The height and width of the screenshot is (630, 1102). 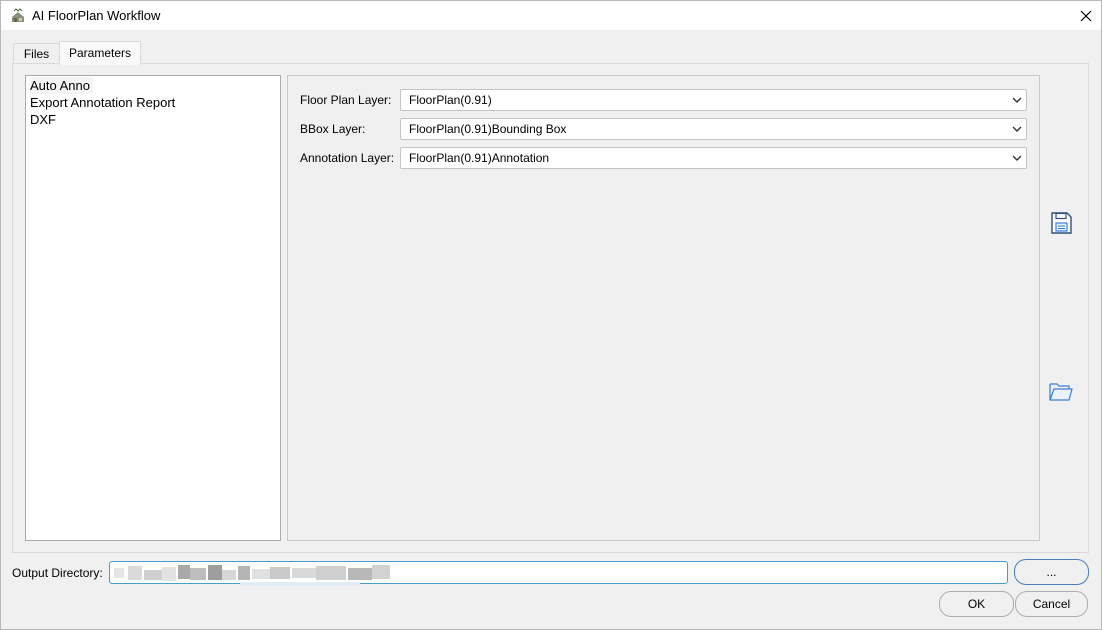 I want to click on annotation-layer-value: FloorPlan(0.91)Annotation, so click(x=479, y=158).